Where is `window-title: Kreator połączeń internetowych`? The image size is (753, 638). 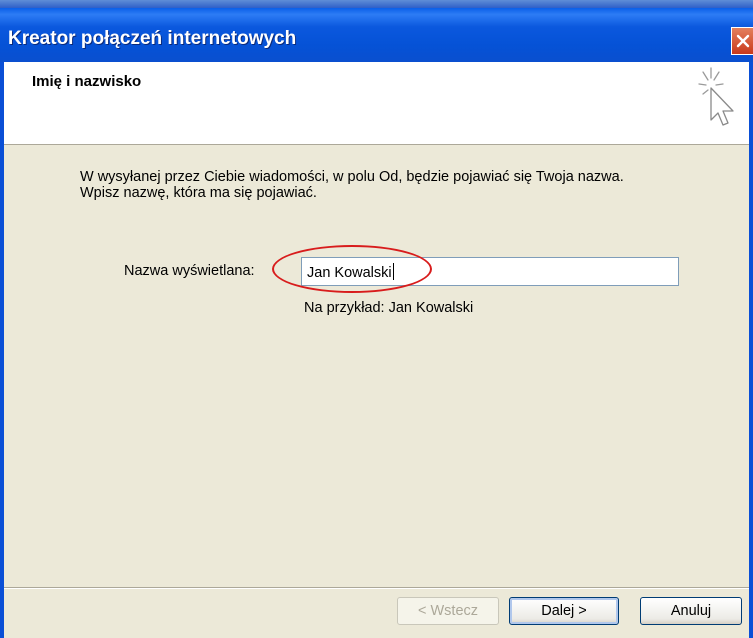 window-title: Kreator połączeń internetowych is located at coordinates (152, 38).